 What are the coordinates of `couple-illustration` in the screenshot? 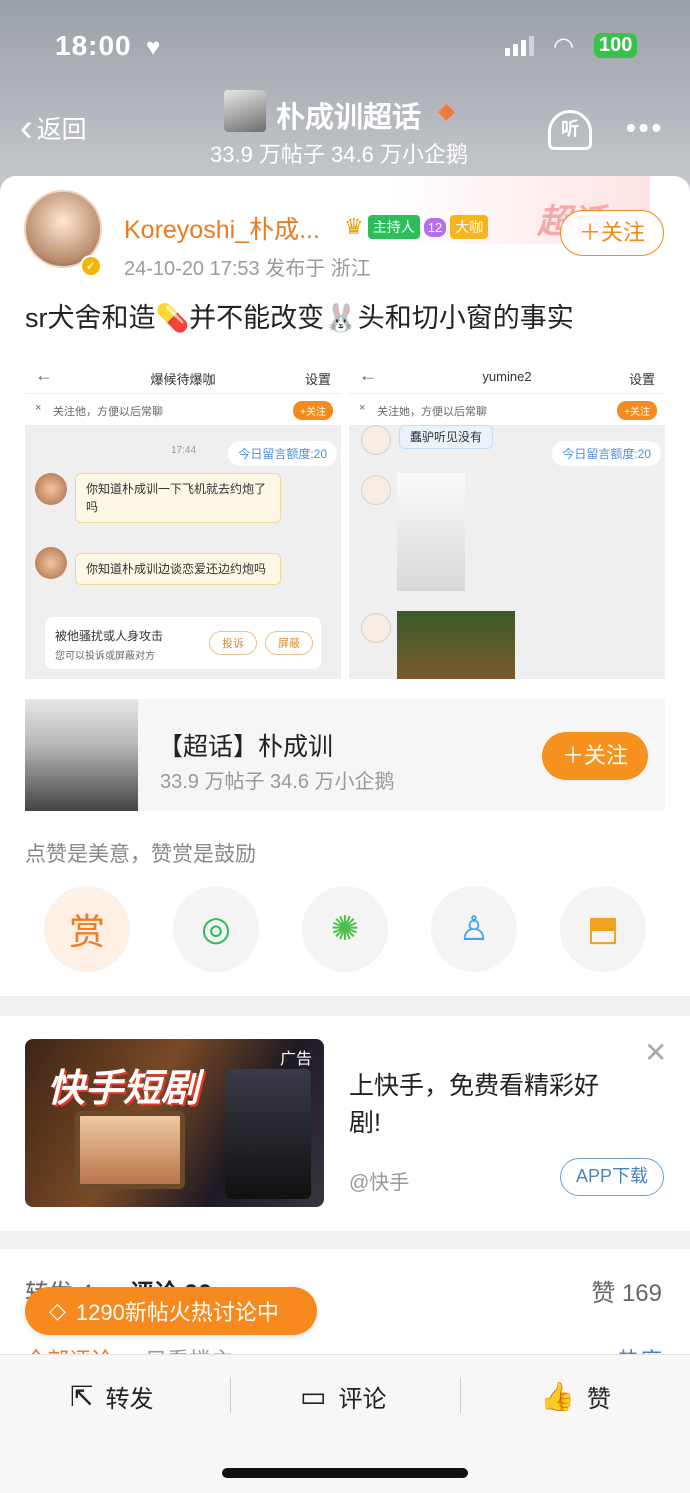 It's located at (268, 1134).